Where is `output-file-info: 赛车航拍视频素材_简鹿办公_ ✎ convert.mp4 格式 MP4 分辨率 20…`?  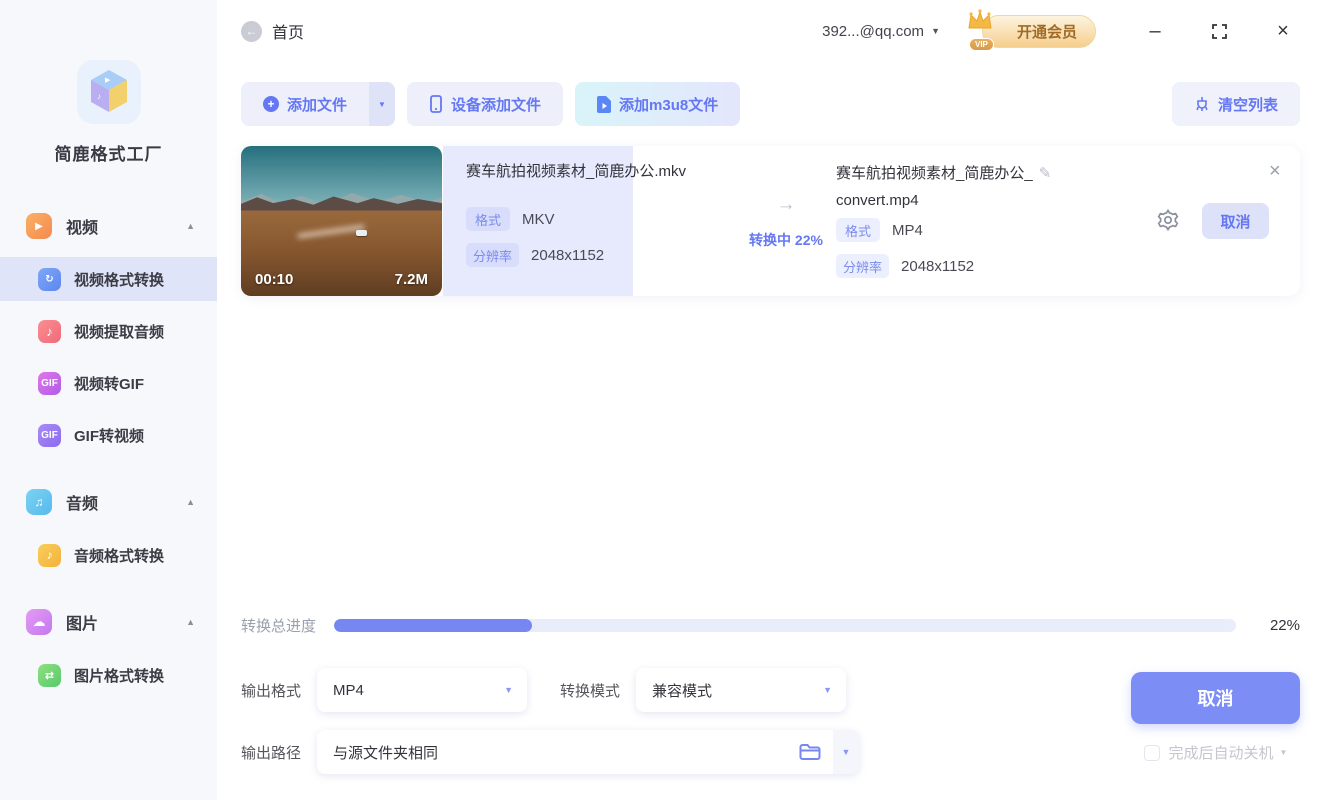 output-file-info: 赛车航拍视频素材_简鹿办公_ ✎ convert.mp4 格式 MP4 分辨率 20… is located at coordinates (961, 219).